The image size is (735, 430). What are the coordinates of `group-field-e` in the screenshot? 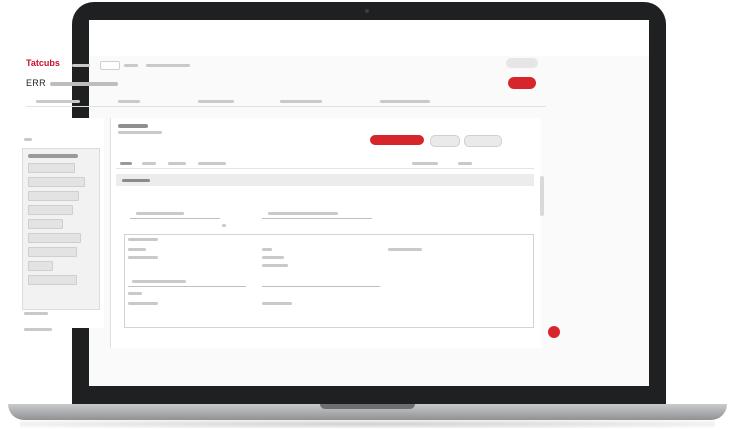 It's located at (277, 303).